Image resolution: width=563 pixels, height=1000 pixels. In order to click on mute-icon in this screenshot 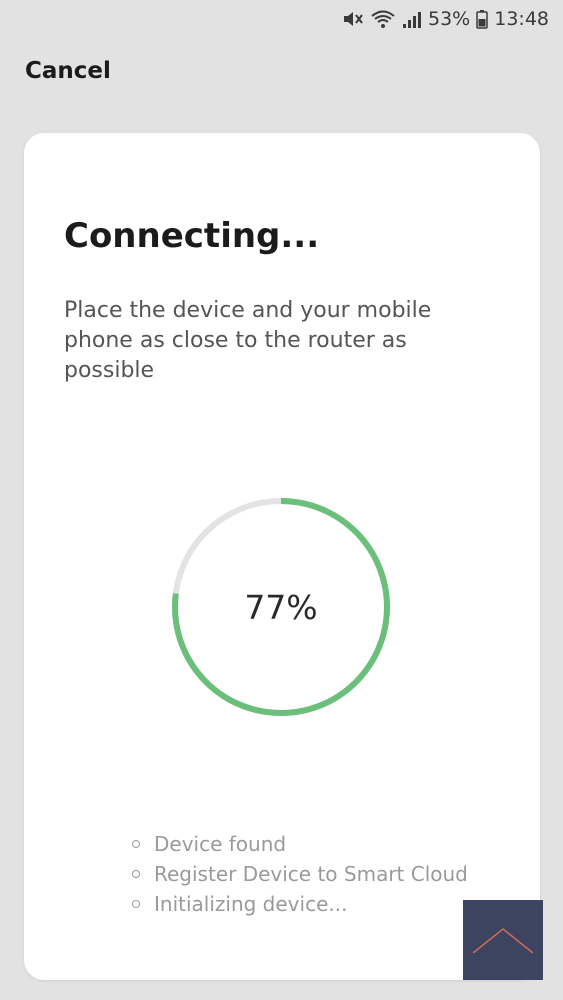, I will do `click(353, 19)`.